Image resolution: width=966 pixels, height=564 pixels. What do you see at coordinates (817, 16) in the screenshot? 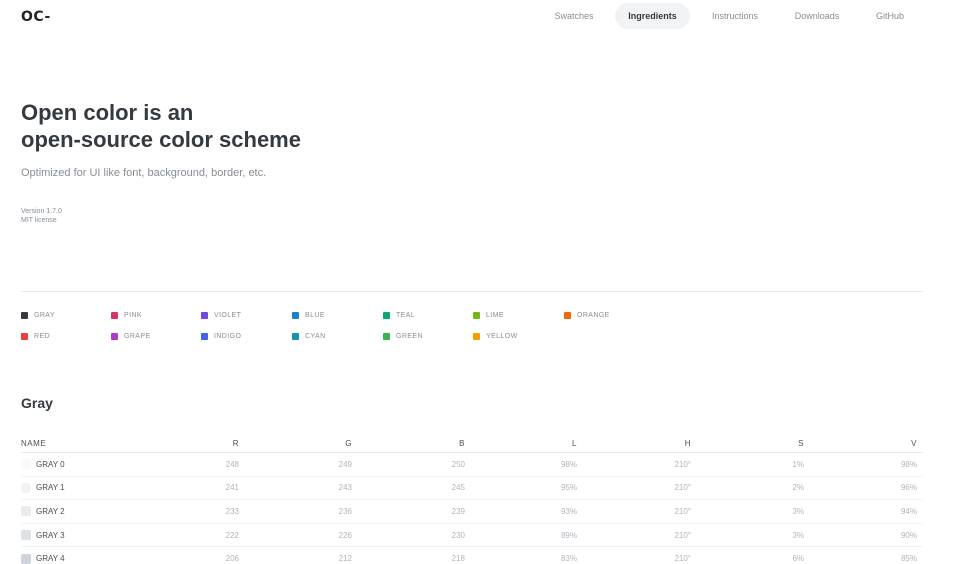
I see `nav-downloads: Downloads` at bounding box center [817, 16].